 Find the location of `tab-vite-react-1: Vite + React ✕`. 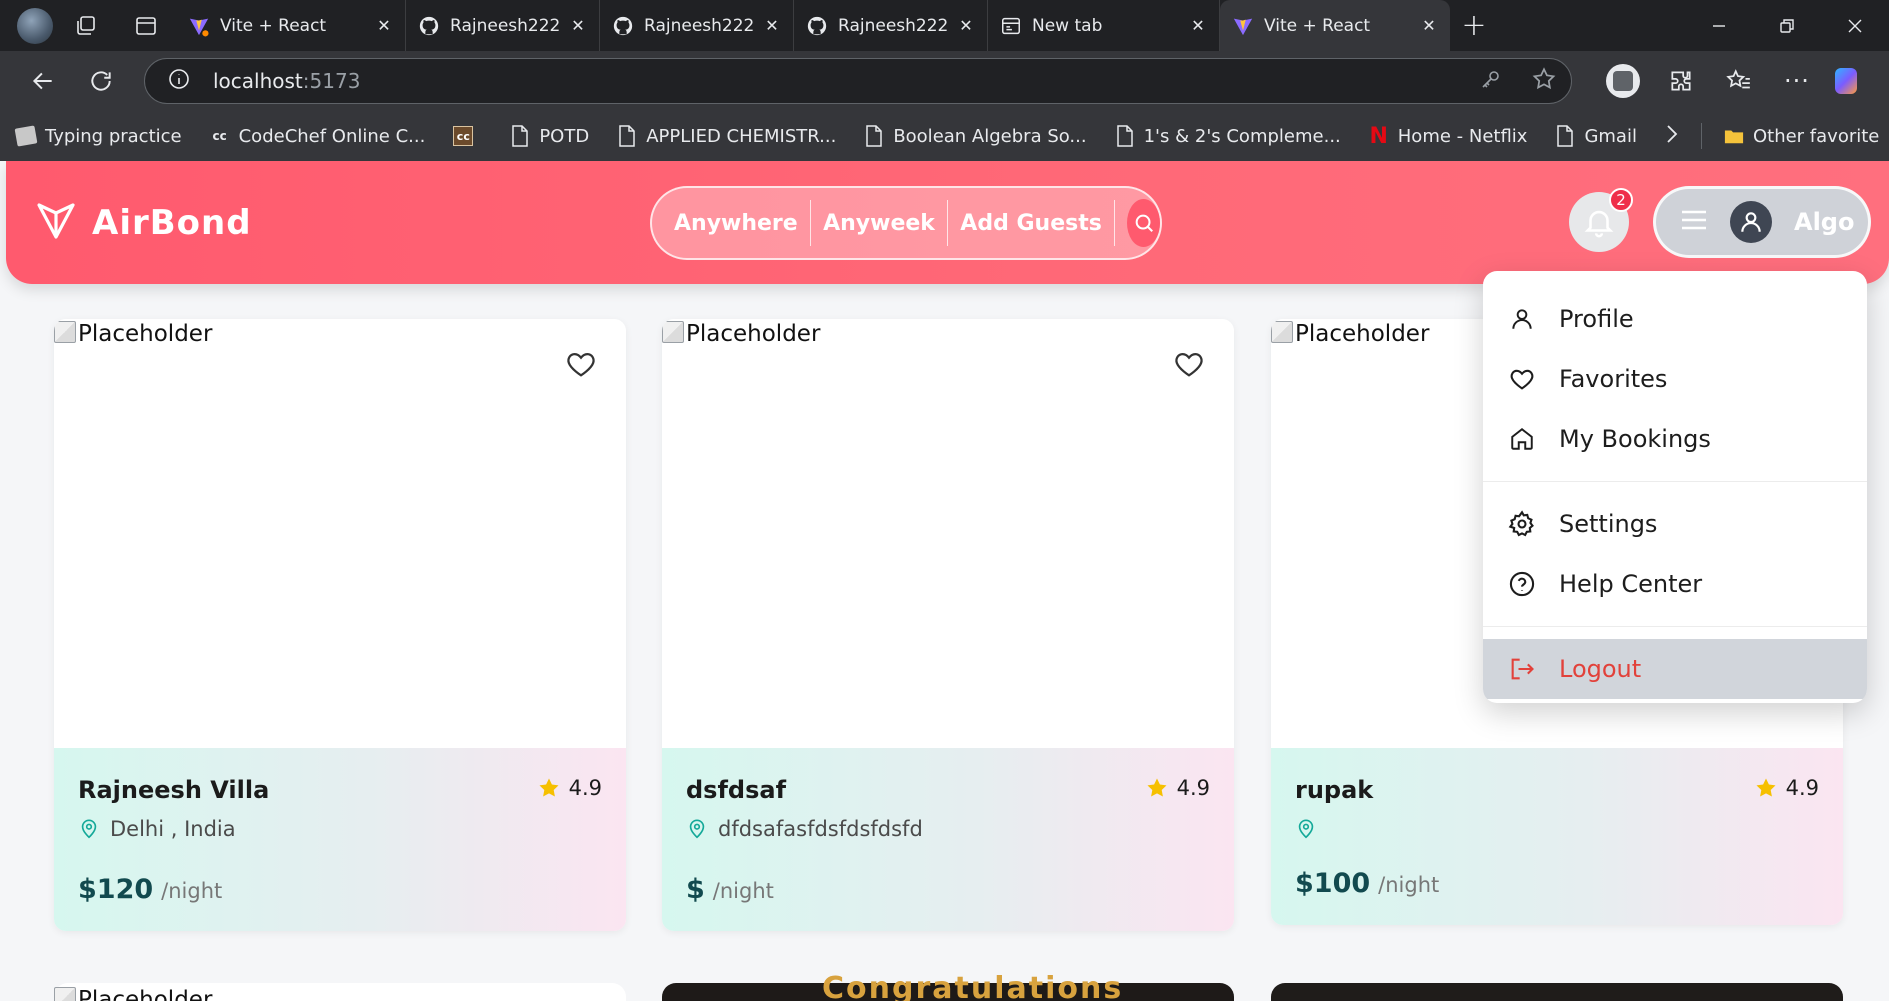

tab-vite-react-1: Vite + React ✕ is located at coordinates (291, 25).